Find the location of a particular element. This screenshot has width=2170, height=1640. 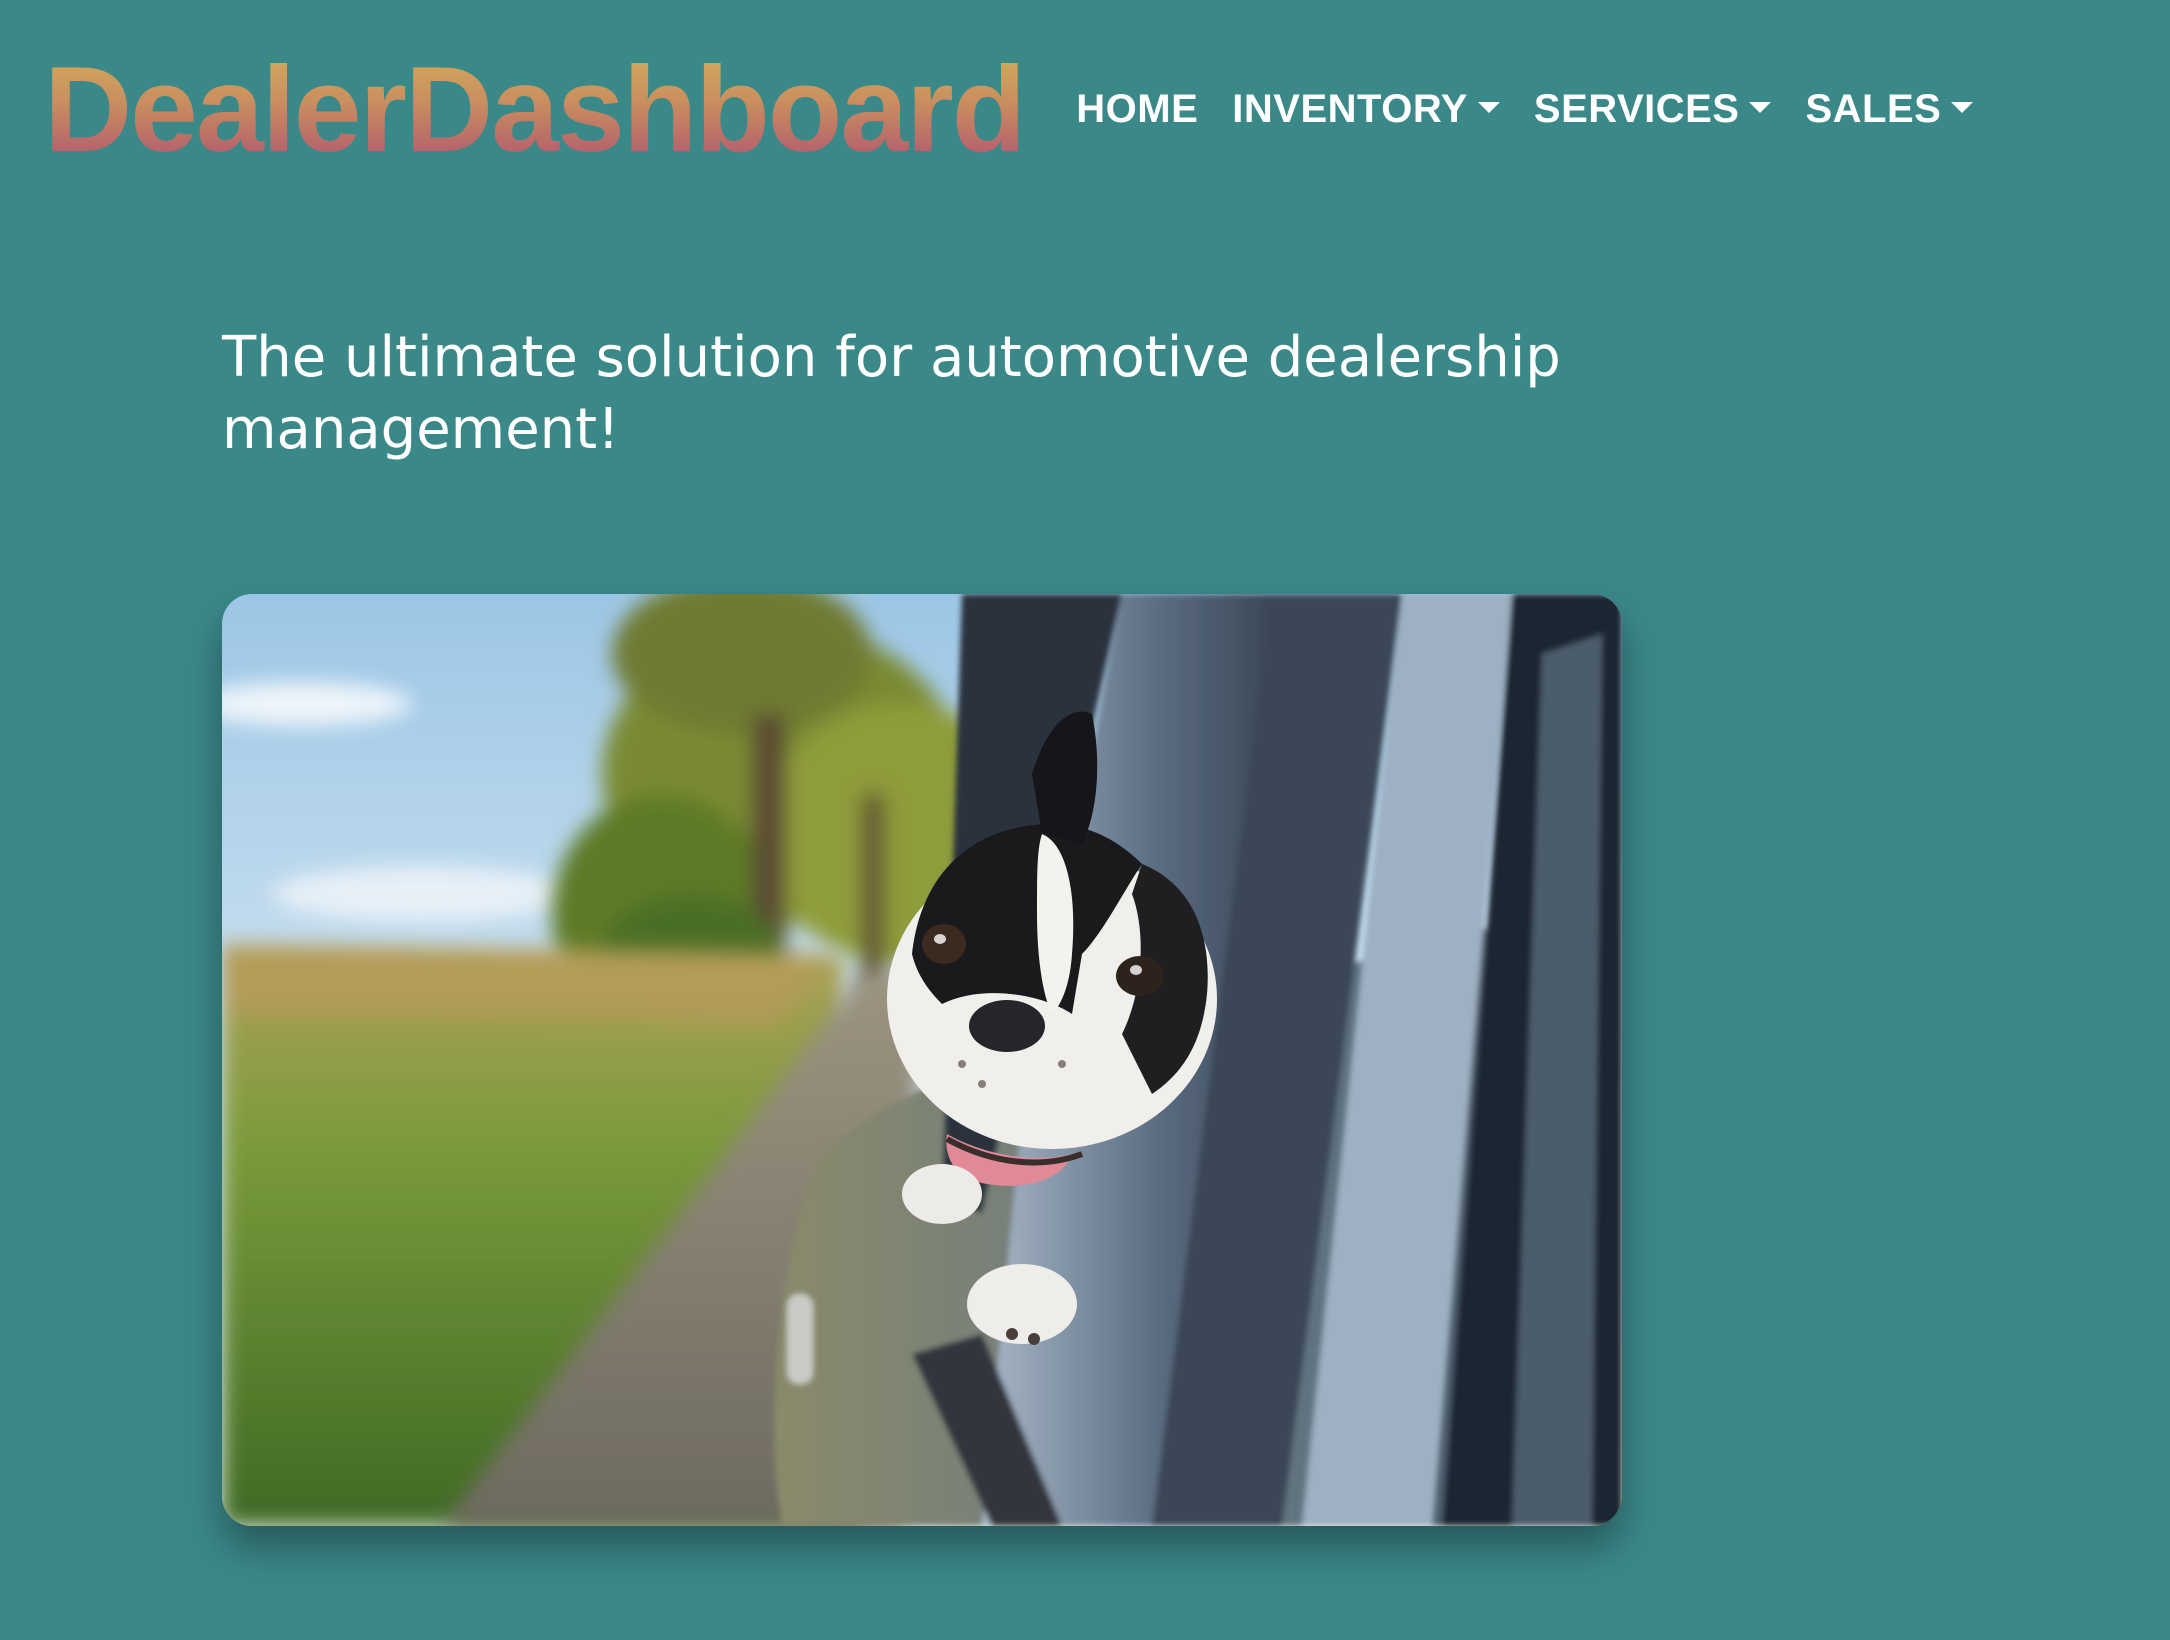

brand-logo: DealerDashboard is located at coordinates (535, 109).